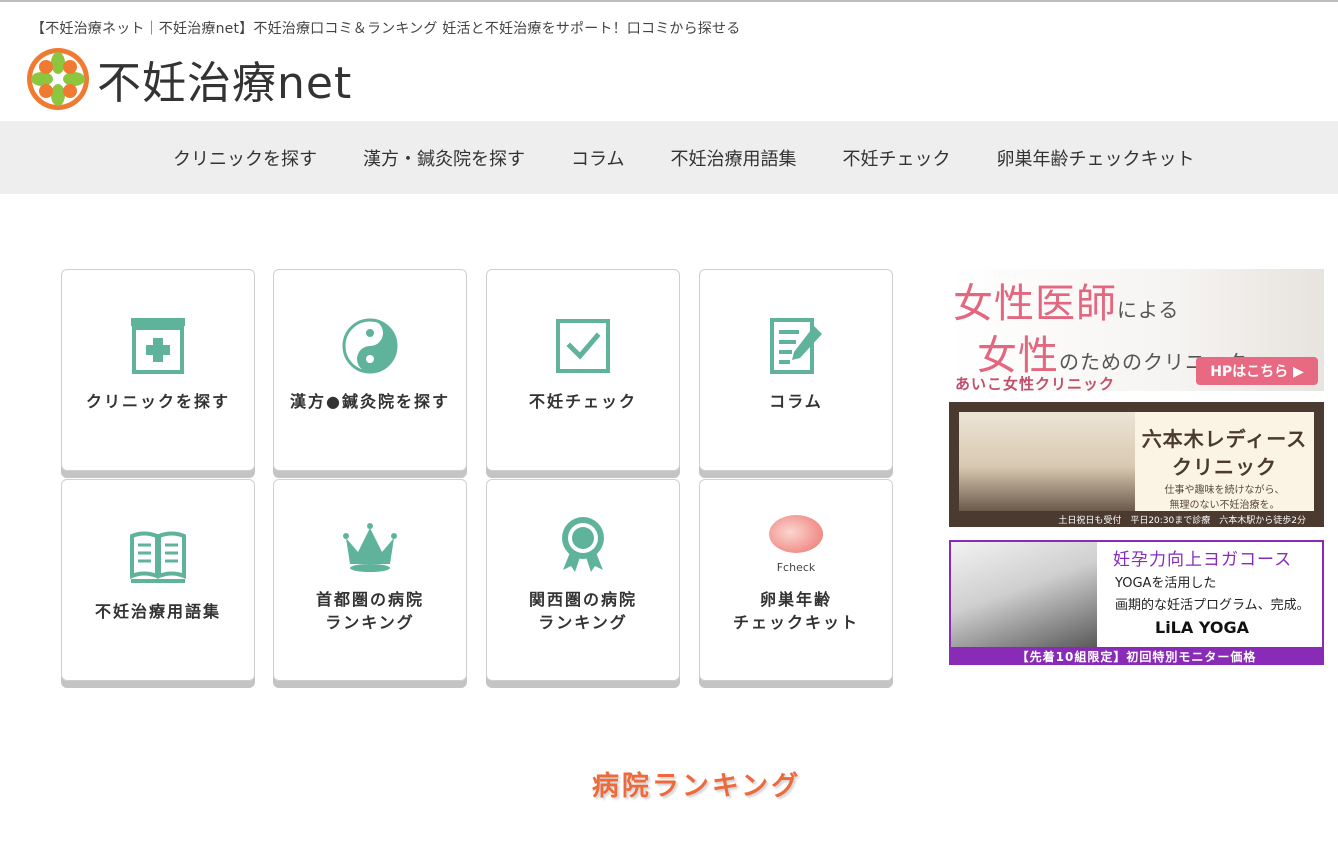 This screenshot has width=1338, height=861. What do you see at coordinates (583, 346) in the screenshot?
I see `checkbox-icon` at bounding box center [583, 346].